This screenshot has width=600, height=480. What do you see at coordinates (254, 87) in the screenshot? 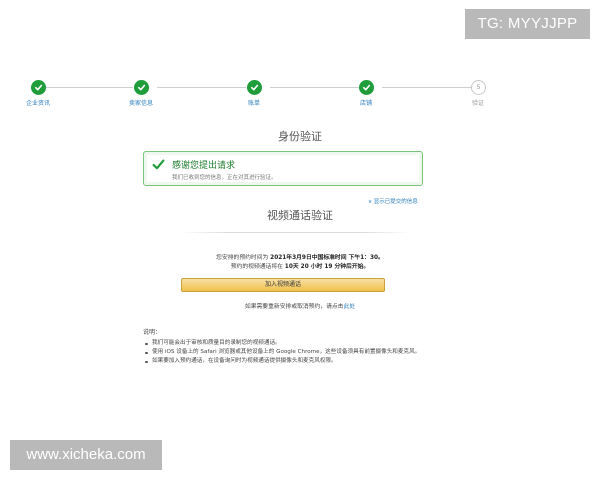
I see `step-3-check-icon` at bounding box center [254, 87].